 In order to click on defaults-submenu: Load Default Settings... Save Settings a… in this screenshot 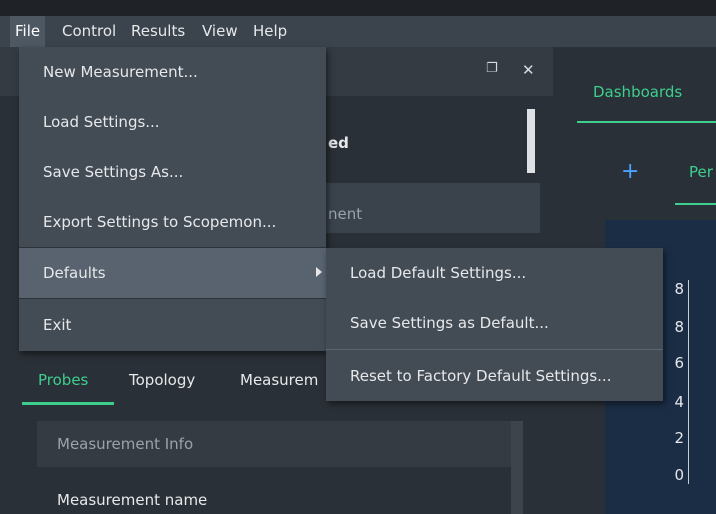, I will do `click(494, 324)`.